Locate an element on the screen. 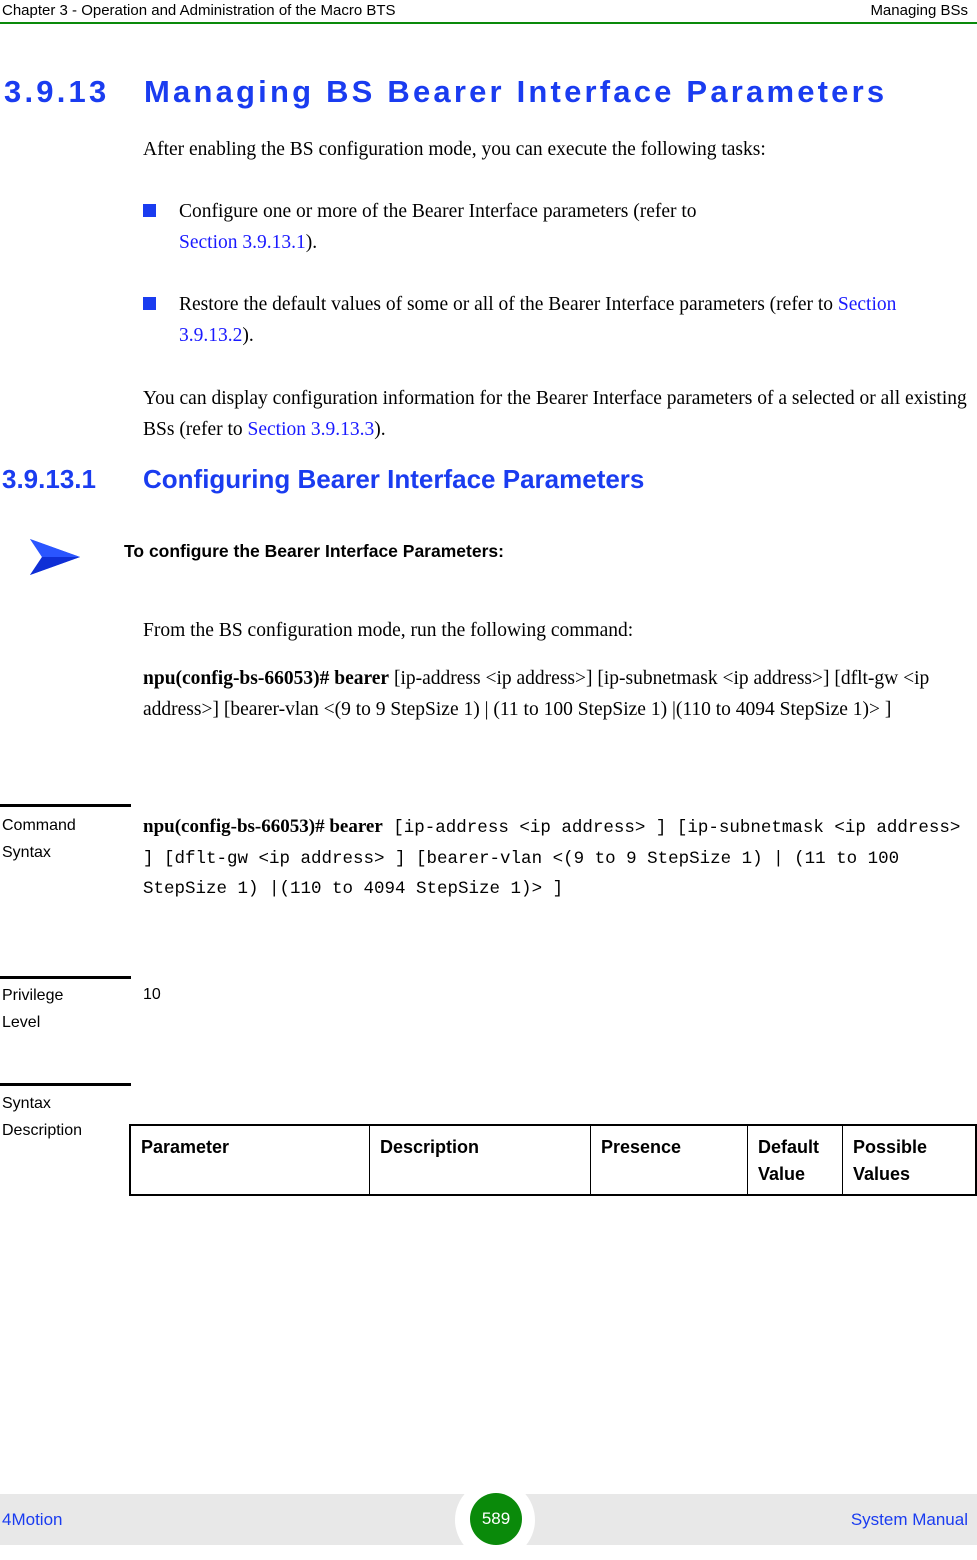  procedure-arrow-icon is located at coordinates (55, 557).